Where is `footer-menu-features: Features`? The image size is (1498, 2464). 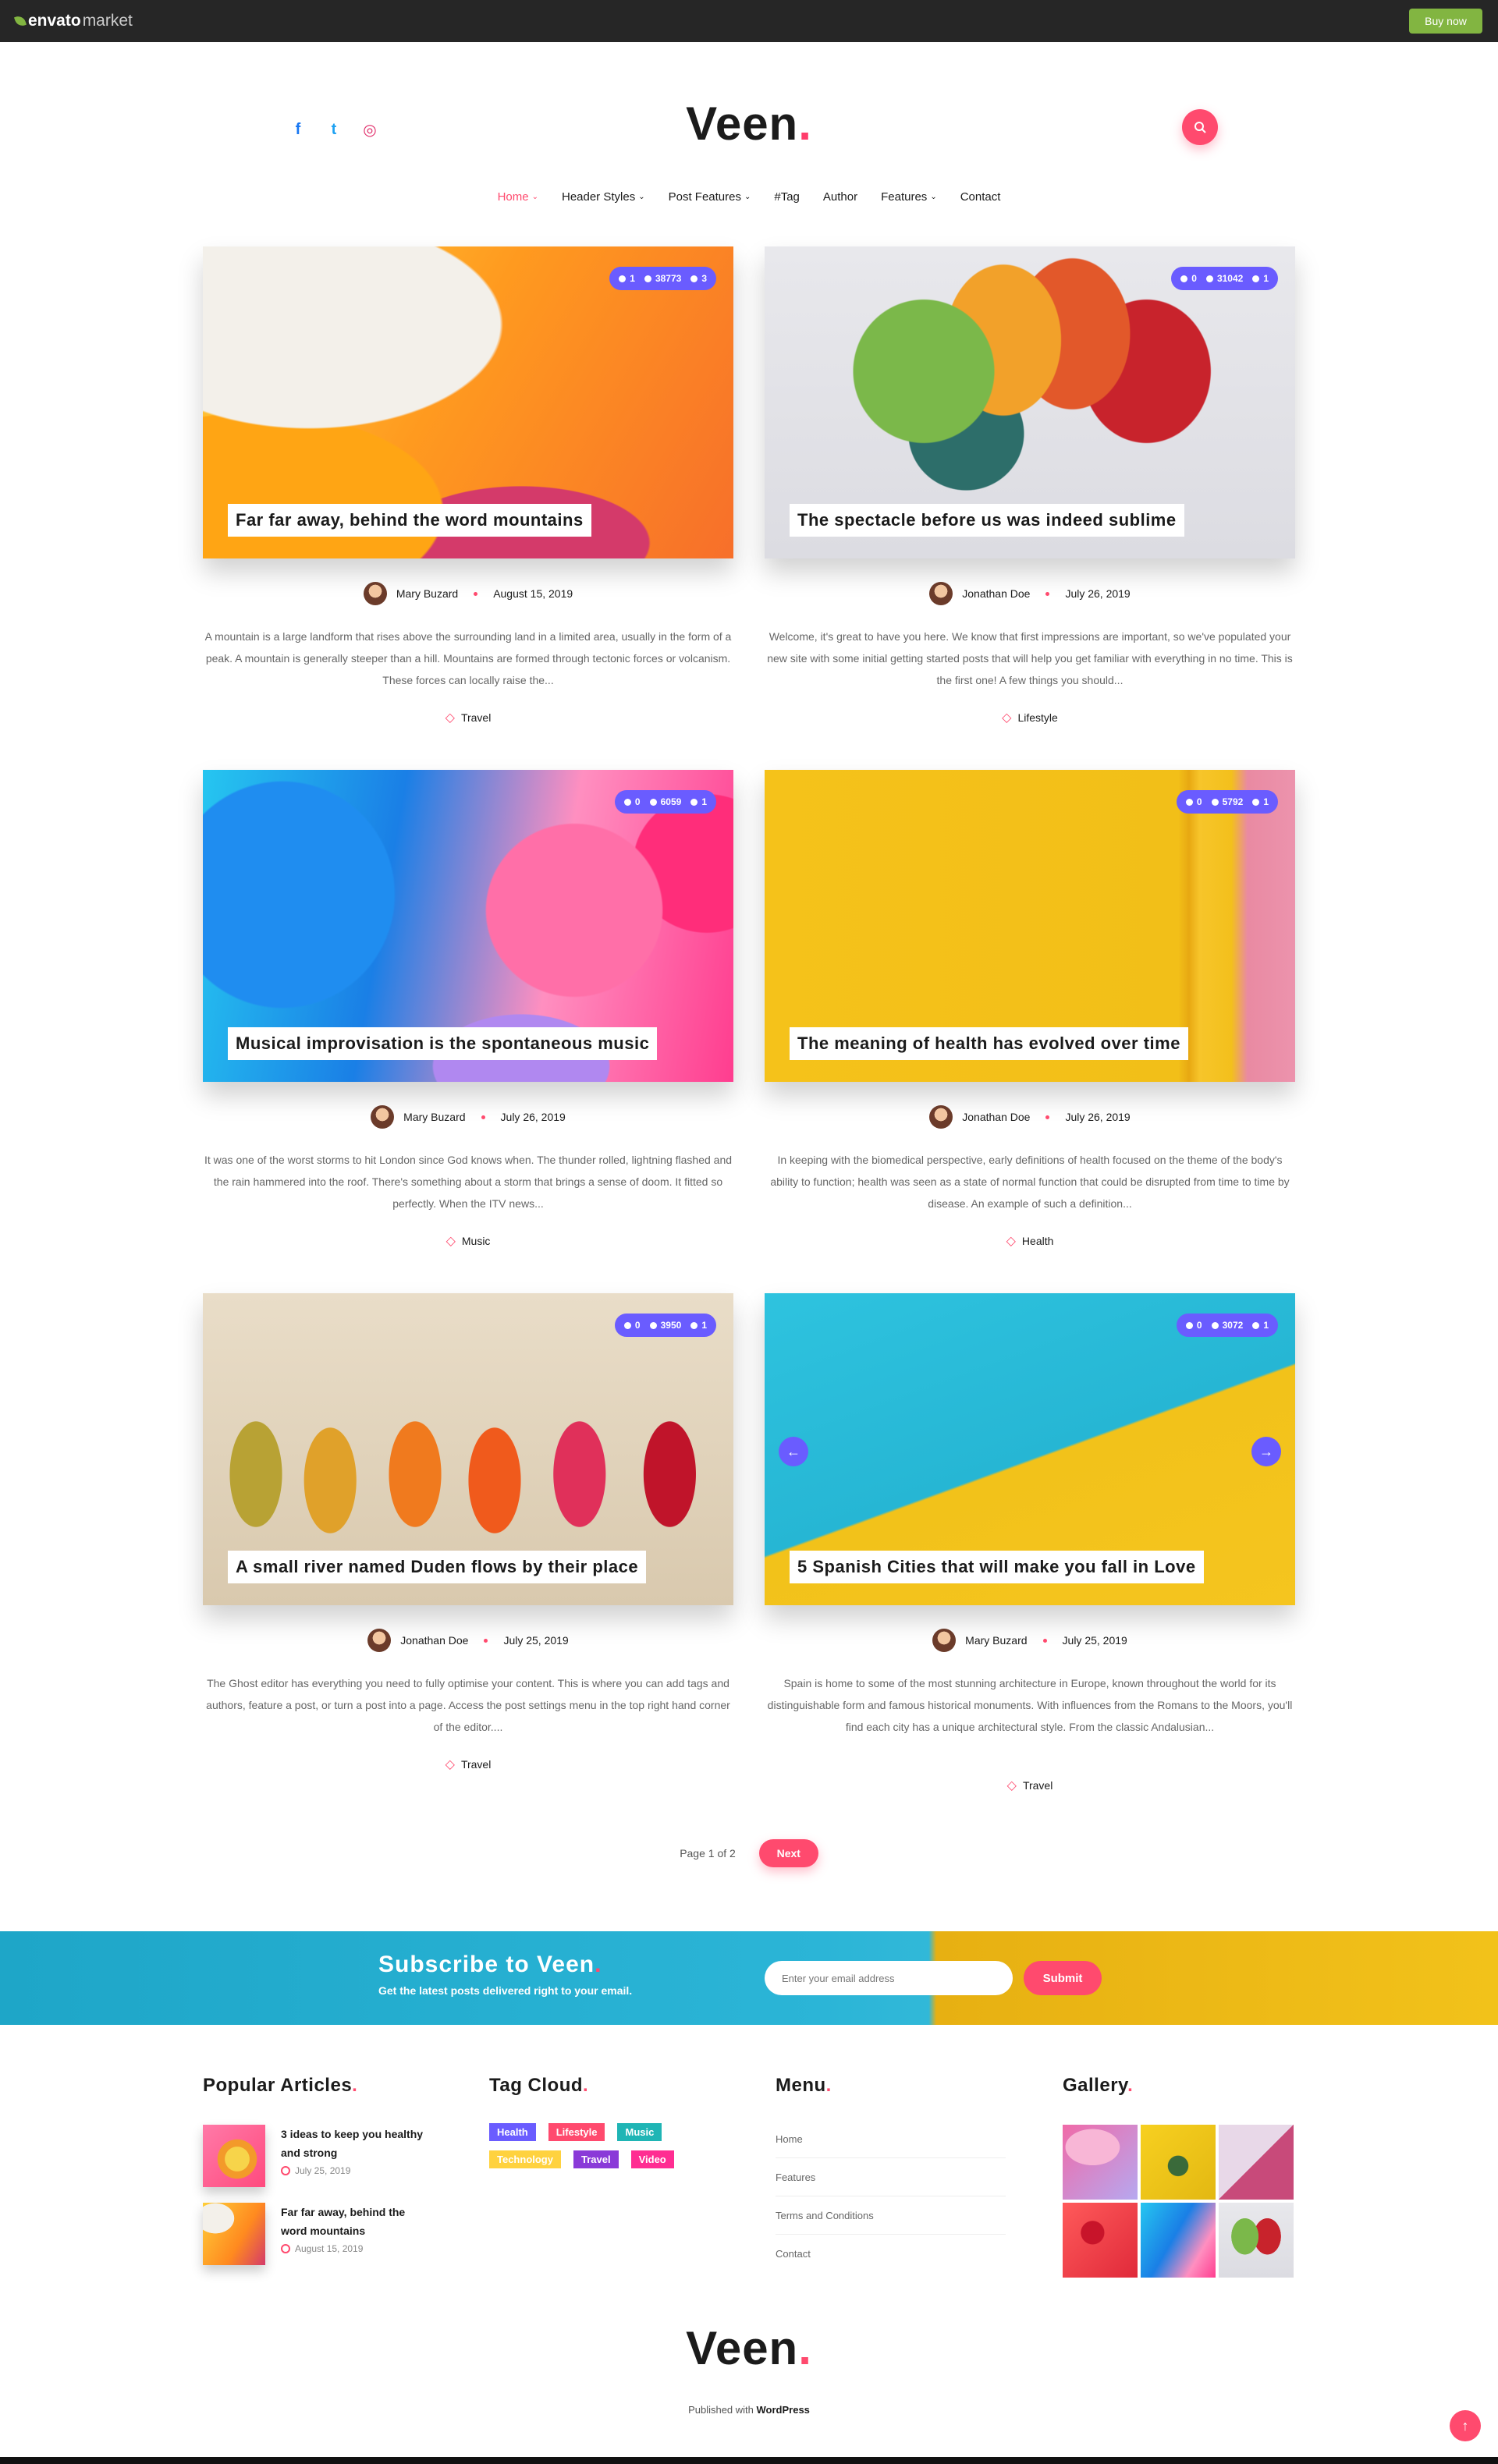 footer-menu-features: Features is located at coordinates (891, 2177).